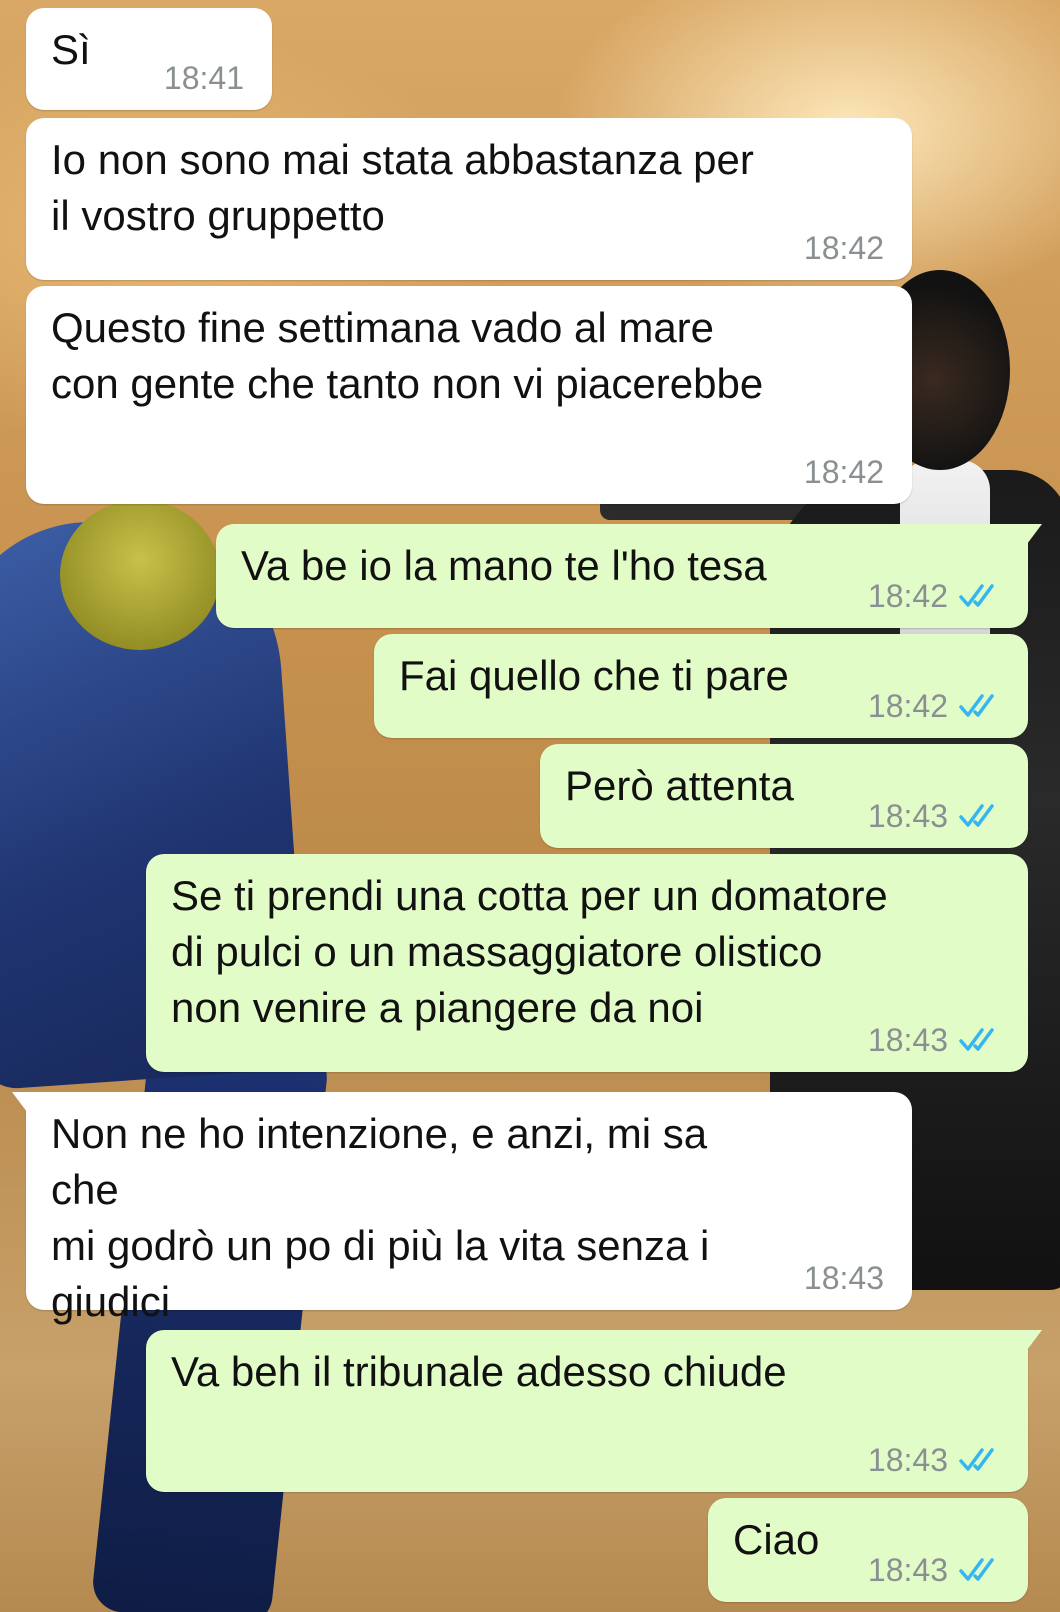  What do you see at coordinates (140, 575) in the screenshot?
I see `wallpaper-figure-collar` at bounding box center [140, 575].